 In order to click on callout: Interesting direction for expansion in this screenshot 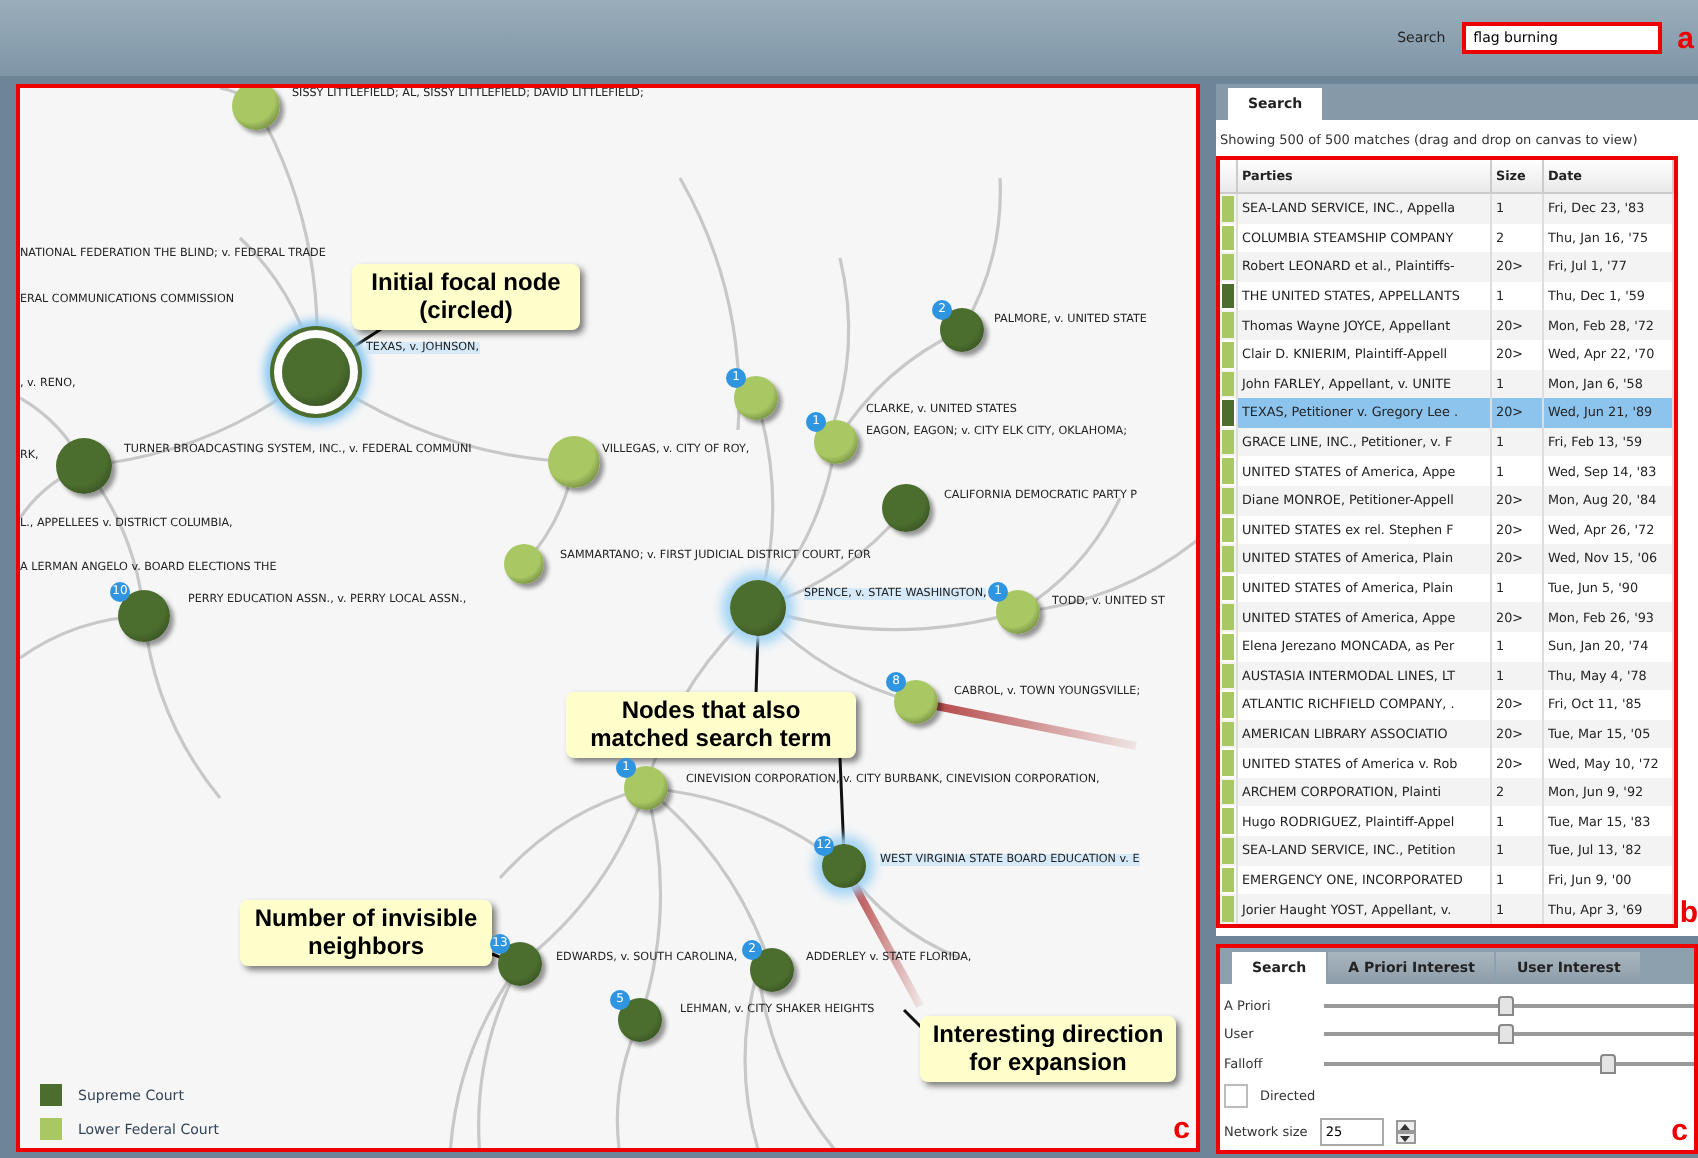, I will do `click(1048, 1049)`.